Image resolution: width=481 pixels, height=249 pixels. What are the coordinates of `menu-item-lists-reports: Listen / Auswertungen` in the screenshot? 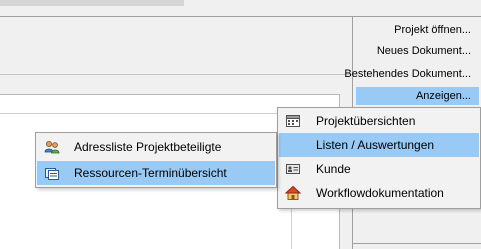 It's located at (379, 145).